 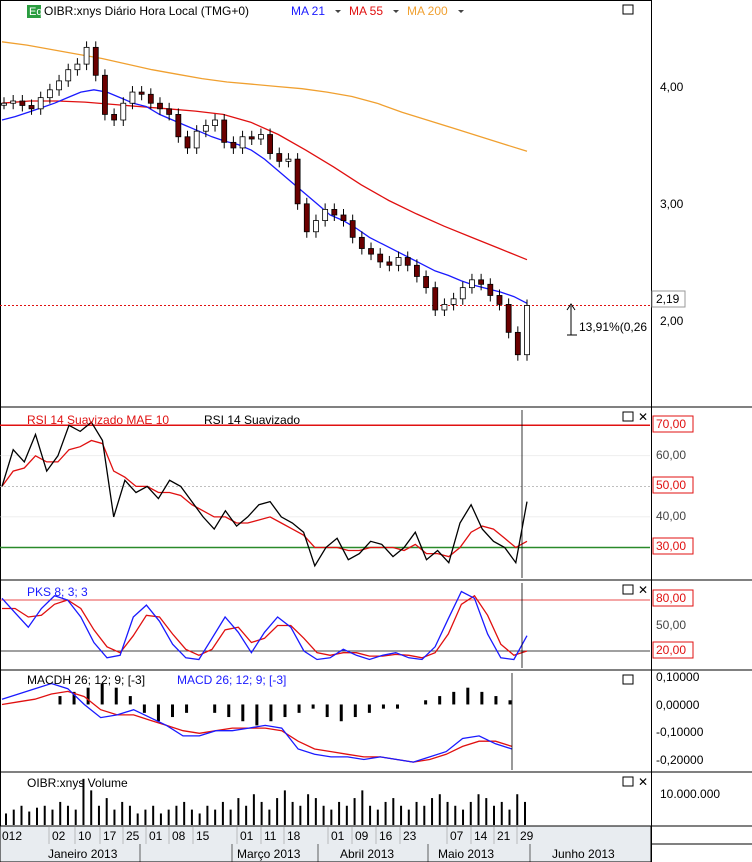 What do you see at coordinates (678, 705) in the screenshot?
I see `macd-level: 0,00000` at bounding box center [678, 705].